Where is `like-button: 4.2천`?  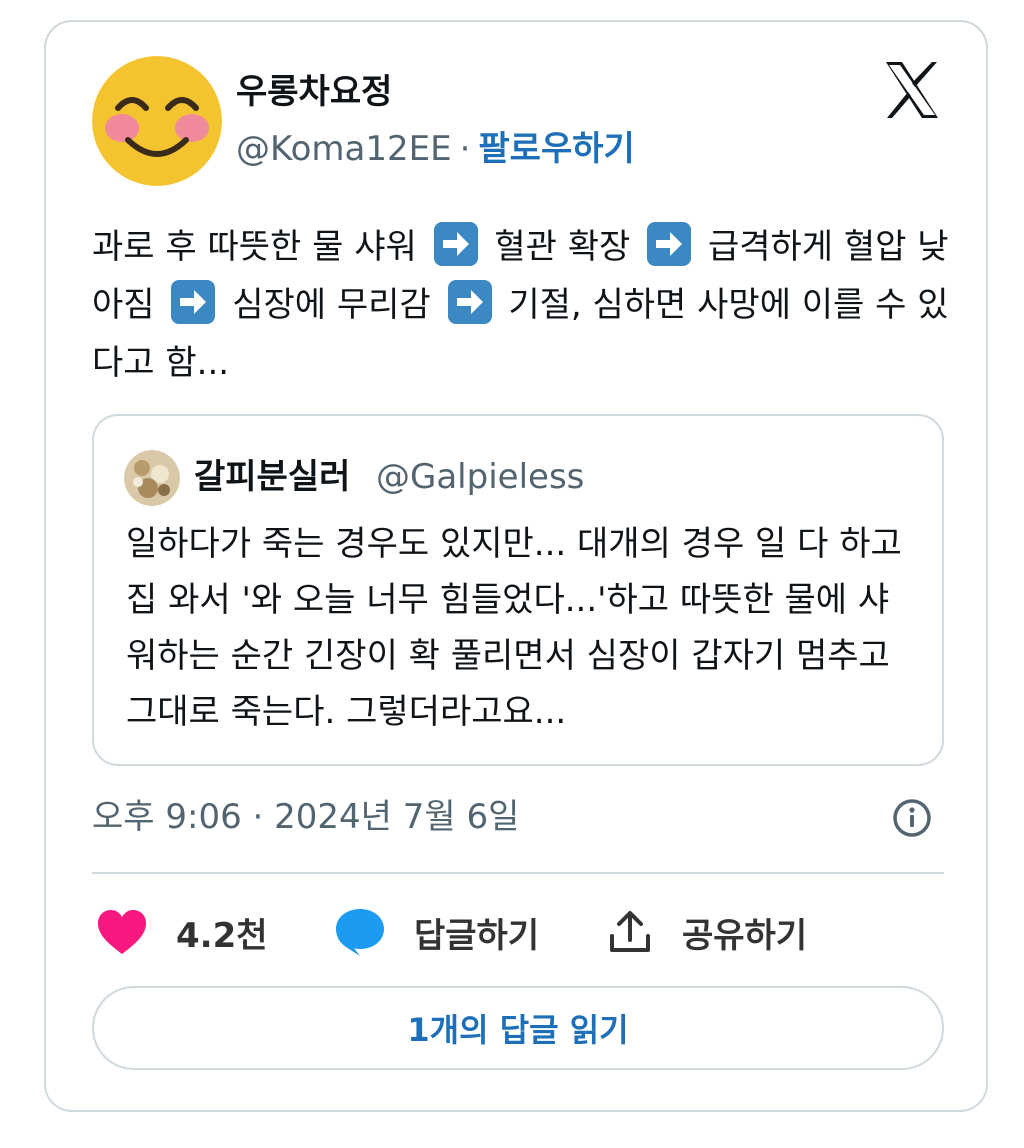
like-button: 4.2천 is located at coordinates (182, 932).